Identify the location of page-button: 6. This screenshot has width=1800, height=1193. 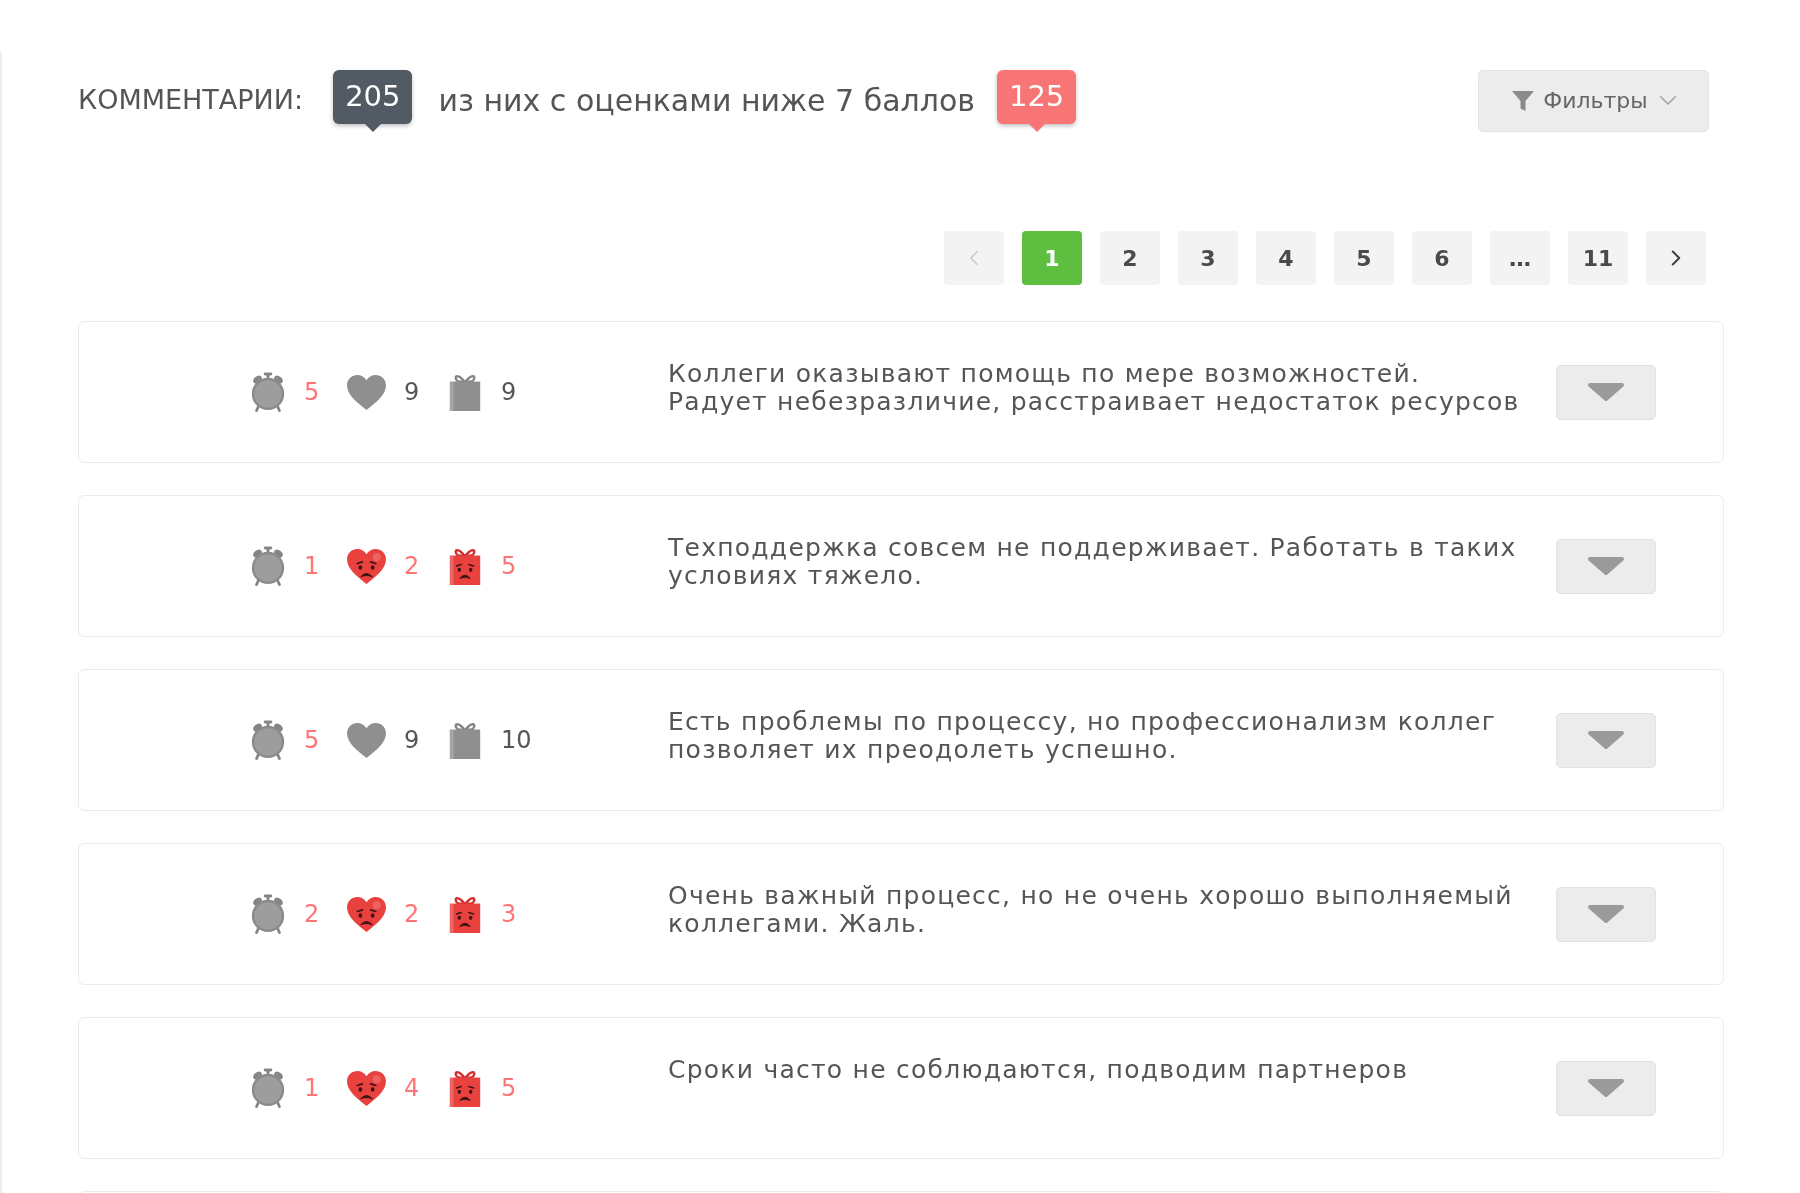
(1442, 258).